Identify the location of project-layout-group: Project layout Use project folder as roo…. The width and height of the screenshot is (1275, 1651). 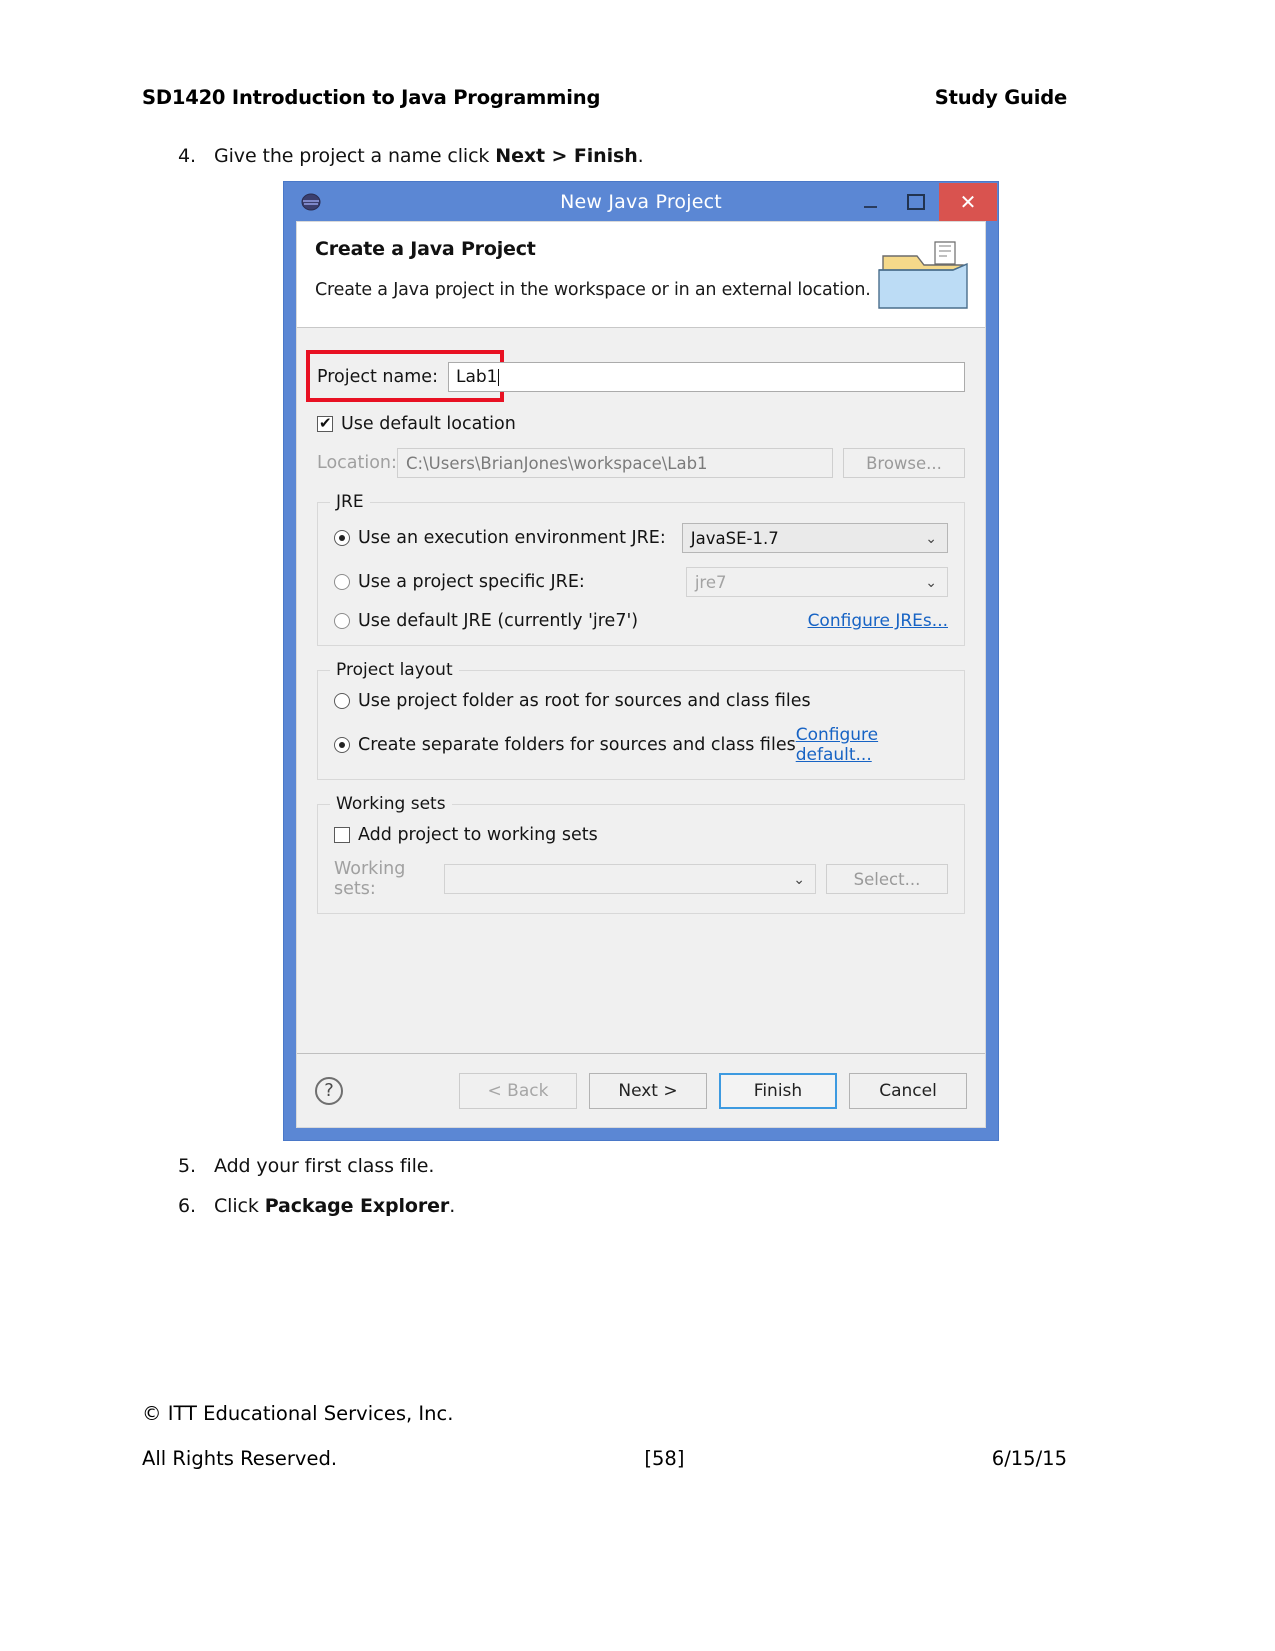
(641, 720).